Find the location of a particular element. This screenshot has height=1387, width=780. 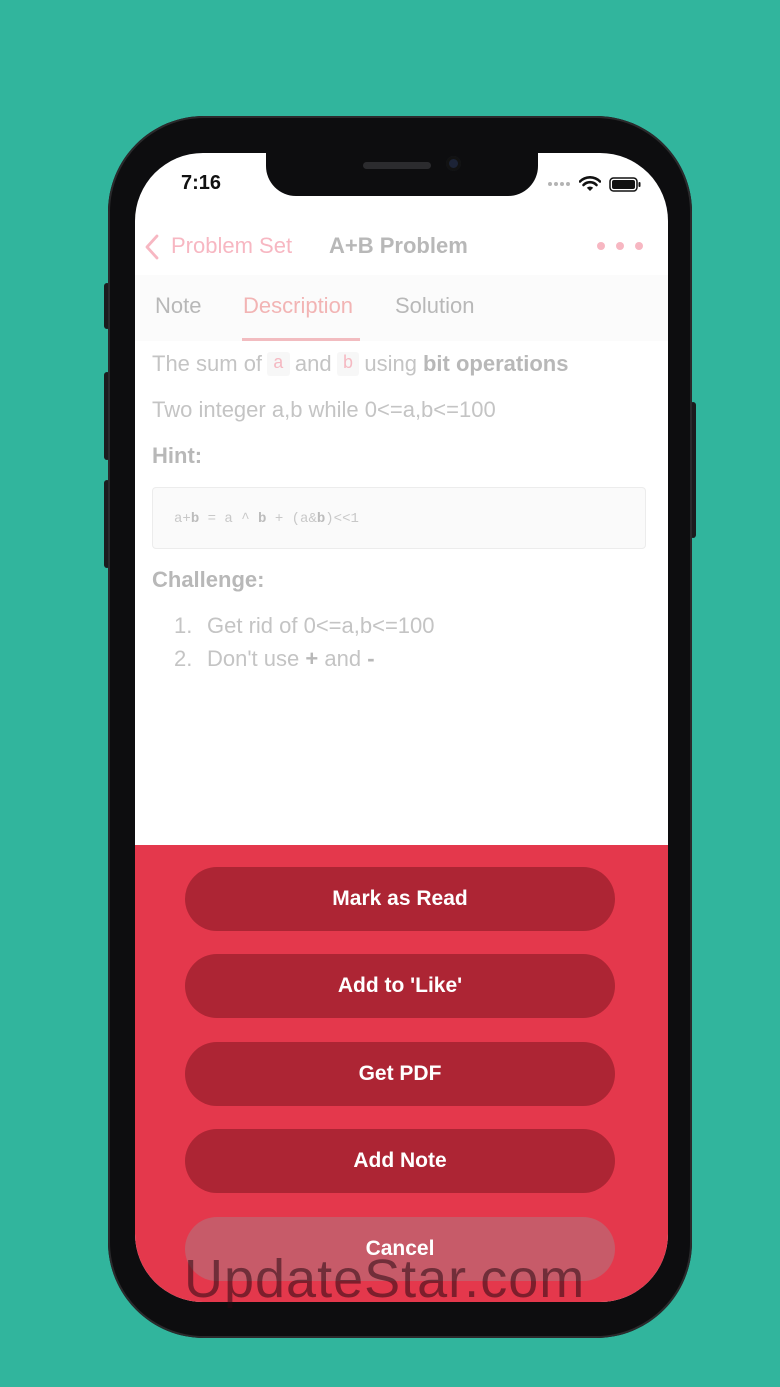

notch is located at coordinates (402, 174).